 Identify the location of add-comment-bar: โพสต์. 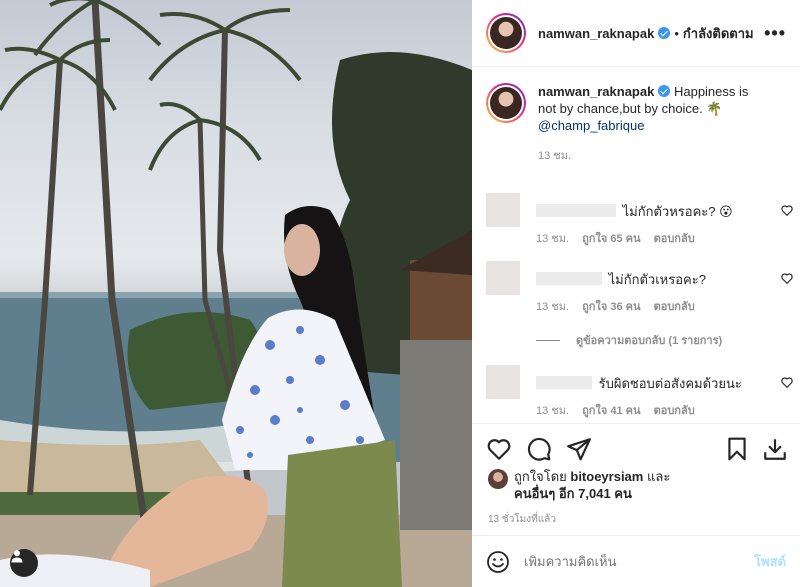
(636, 561).